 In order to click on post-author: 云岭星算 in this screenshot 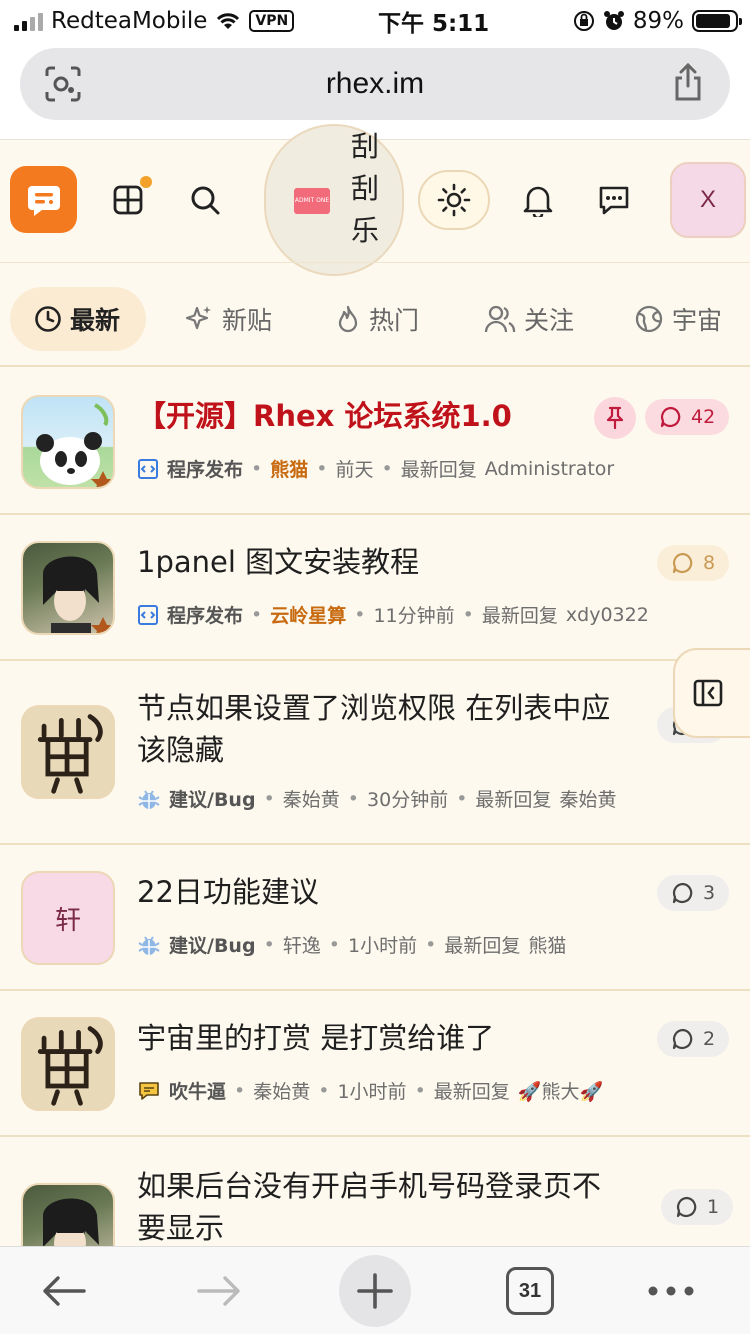, I will do `click(308, 614)`.